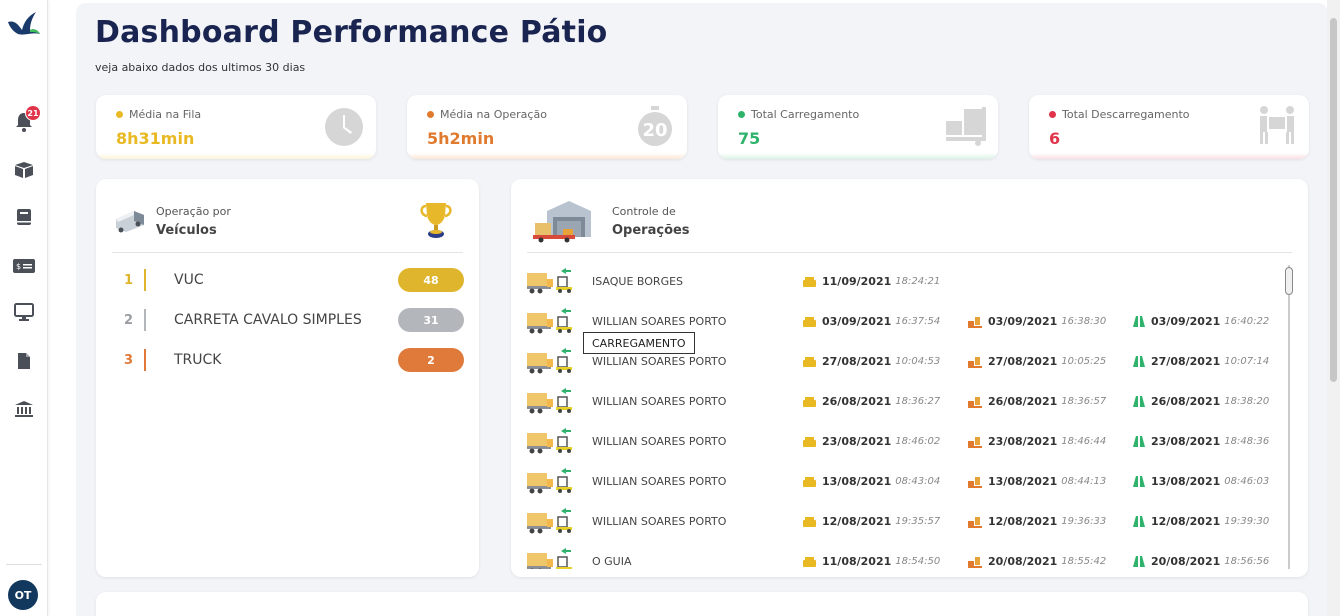 This screenshot has width=1340, height=616. I want to click on trophy-icon, so click(436, 220).